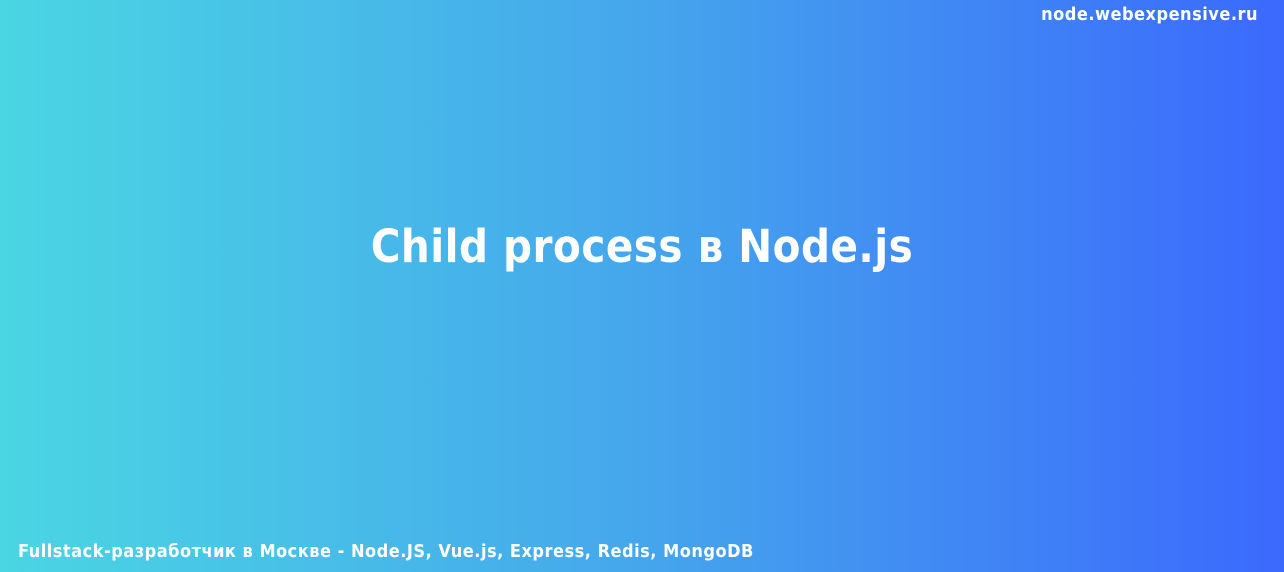 The height and width of the screenshot is (572, 1284). What do you see at coordinates (642, 246) in the screenshot?
I see `page-title: Child process в Node.js` at bounding box center [642, 246].